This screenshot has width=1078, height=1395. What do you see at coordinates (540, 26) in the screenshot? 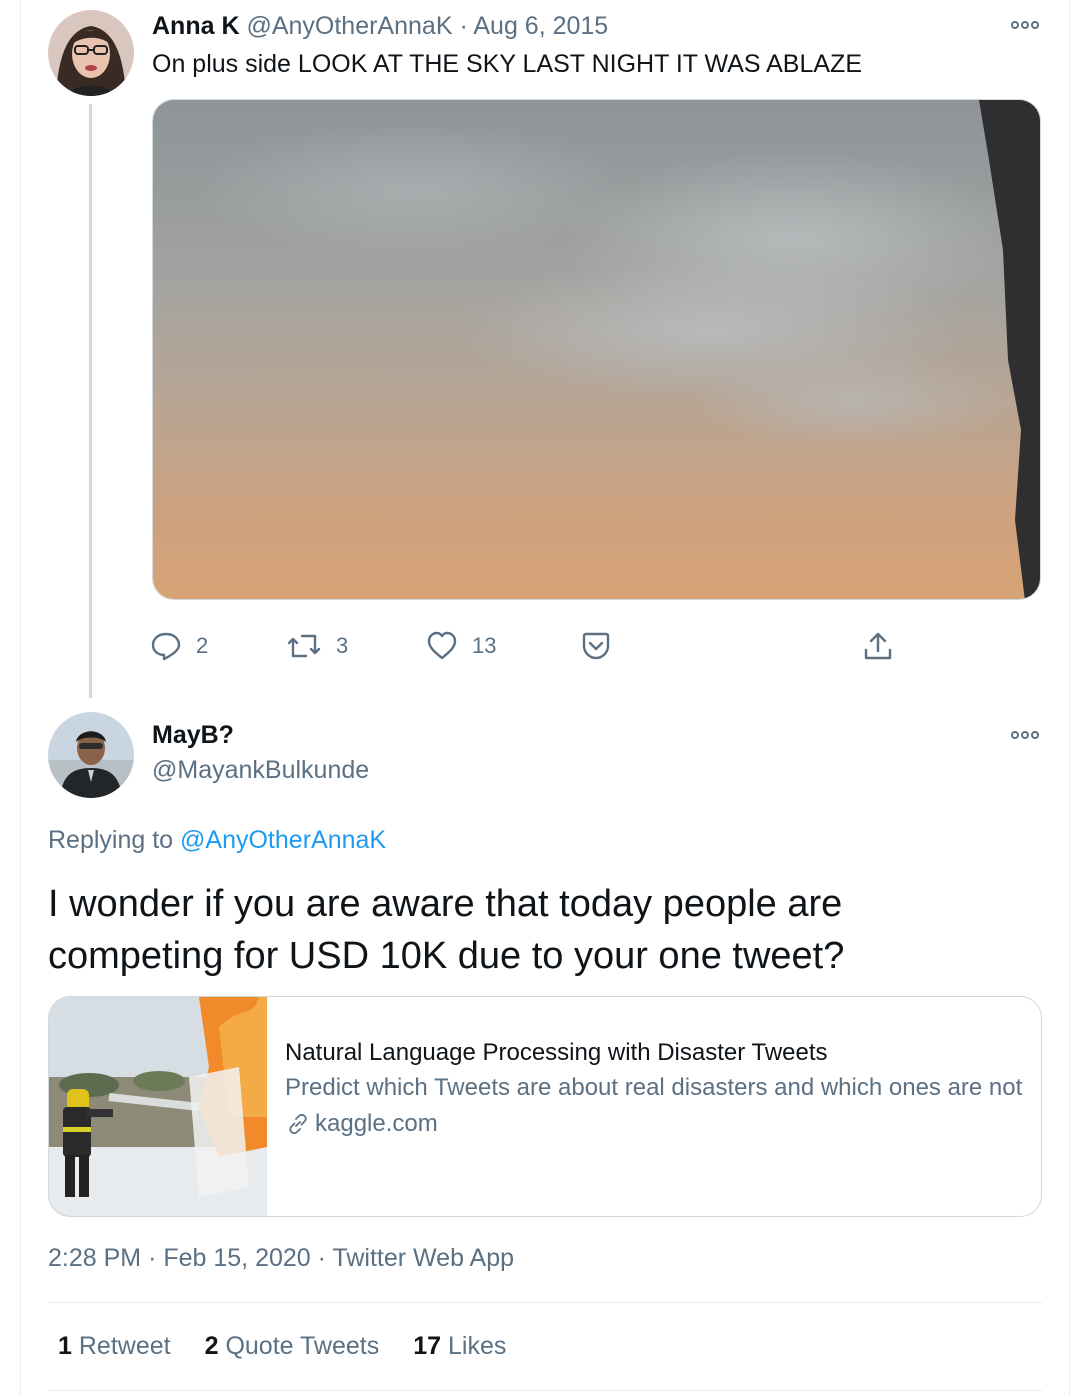
I see `tweet1-date: Aug 6, 2015` at bounding box center [540, 26].